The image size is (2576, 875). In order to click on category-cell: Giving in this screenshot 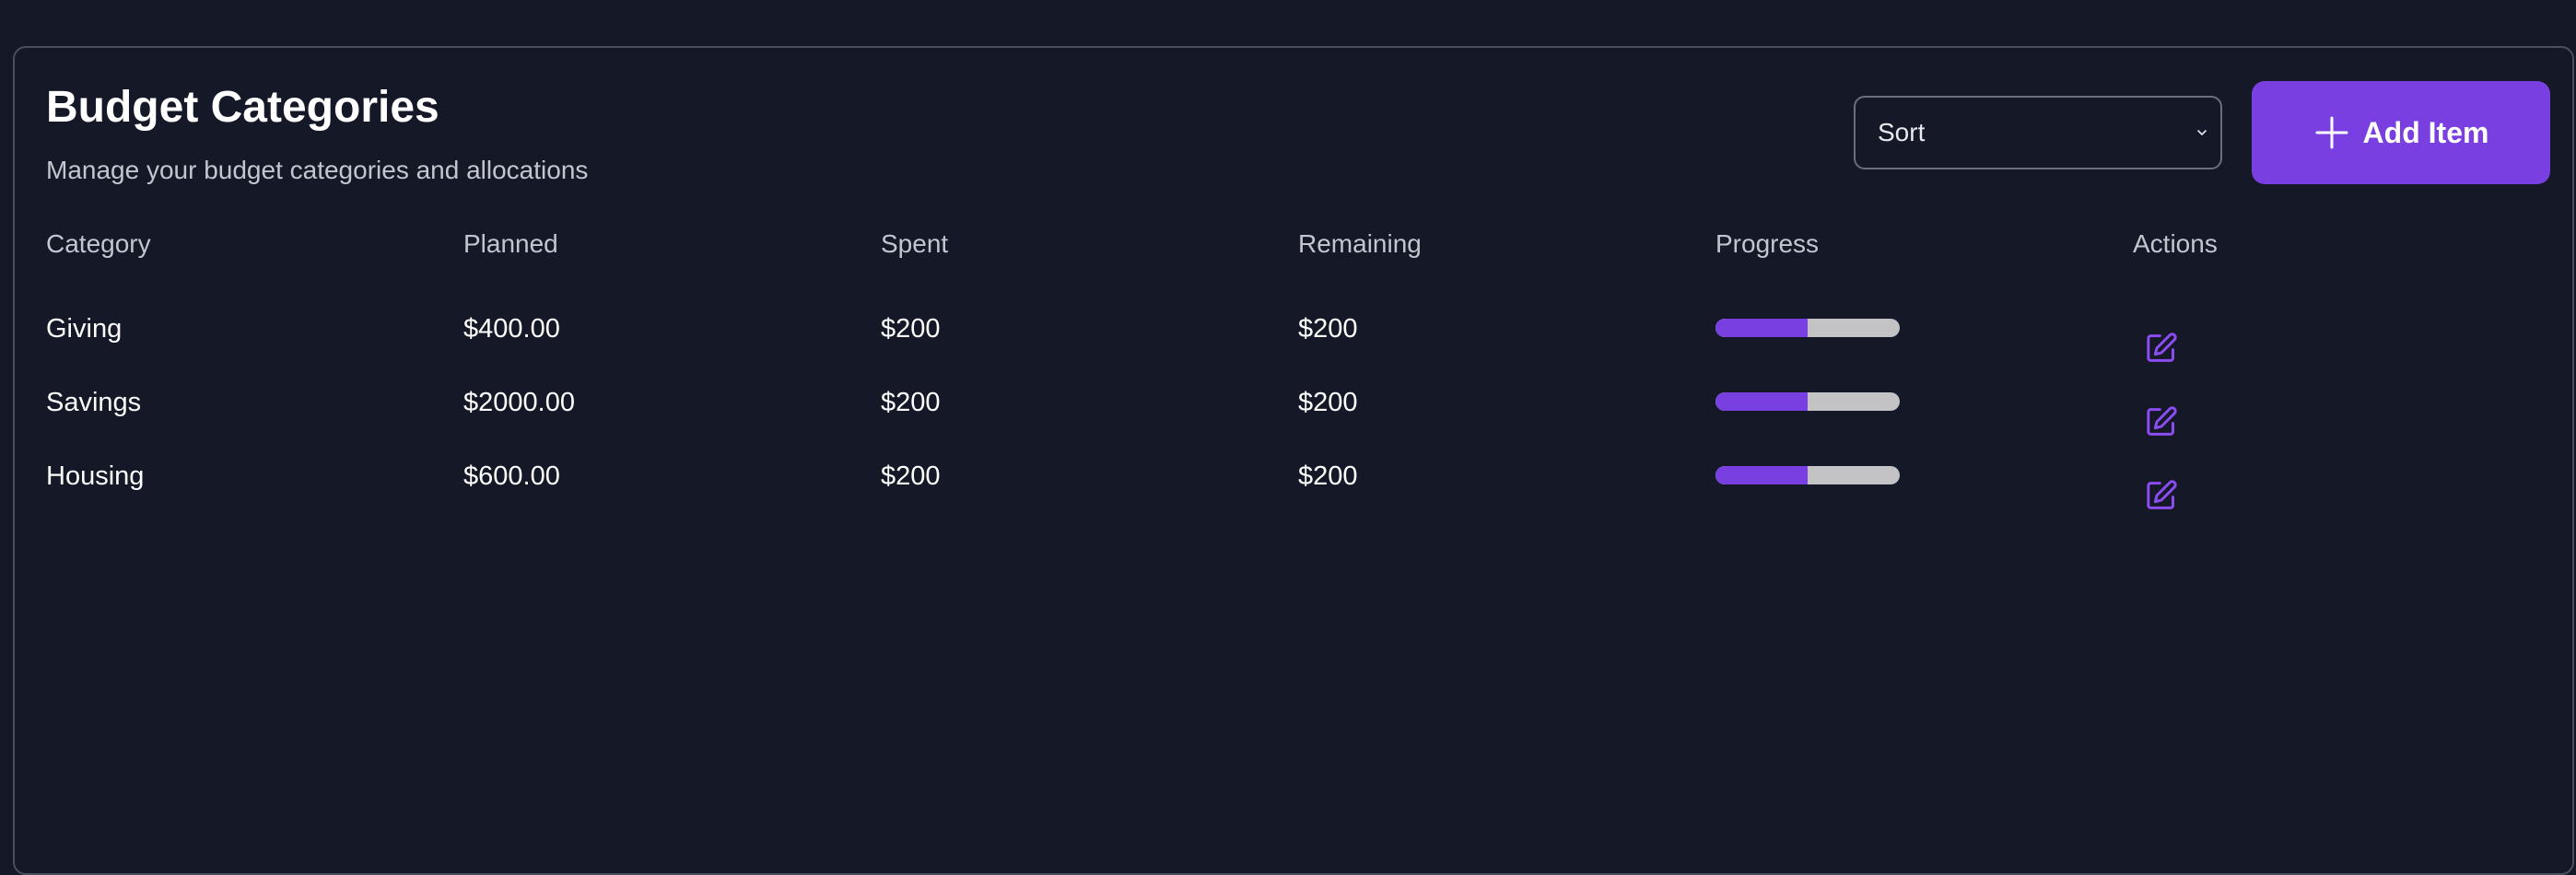, I will do `click(84, 329)`.